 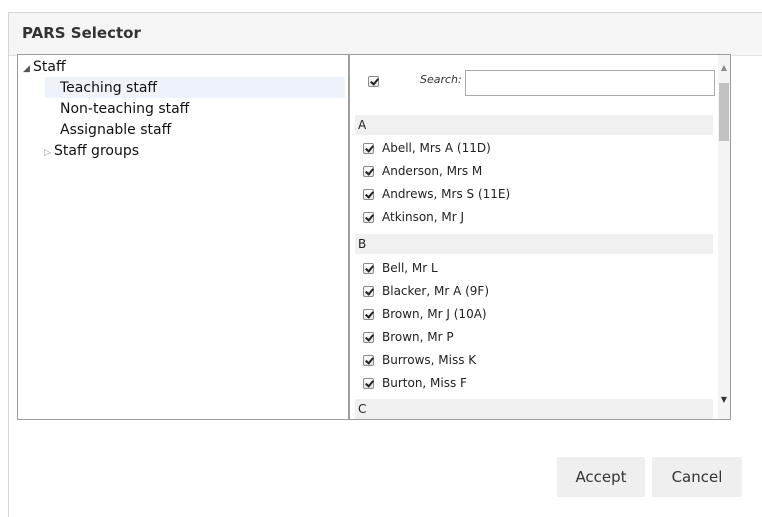 I want to click on dialog-title: PARS Selector, so click(x=81, y=33).